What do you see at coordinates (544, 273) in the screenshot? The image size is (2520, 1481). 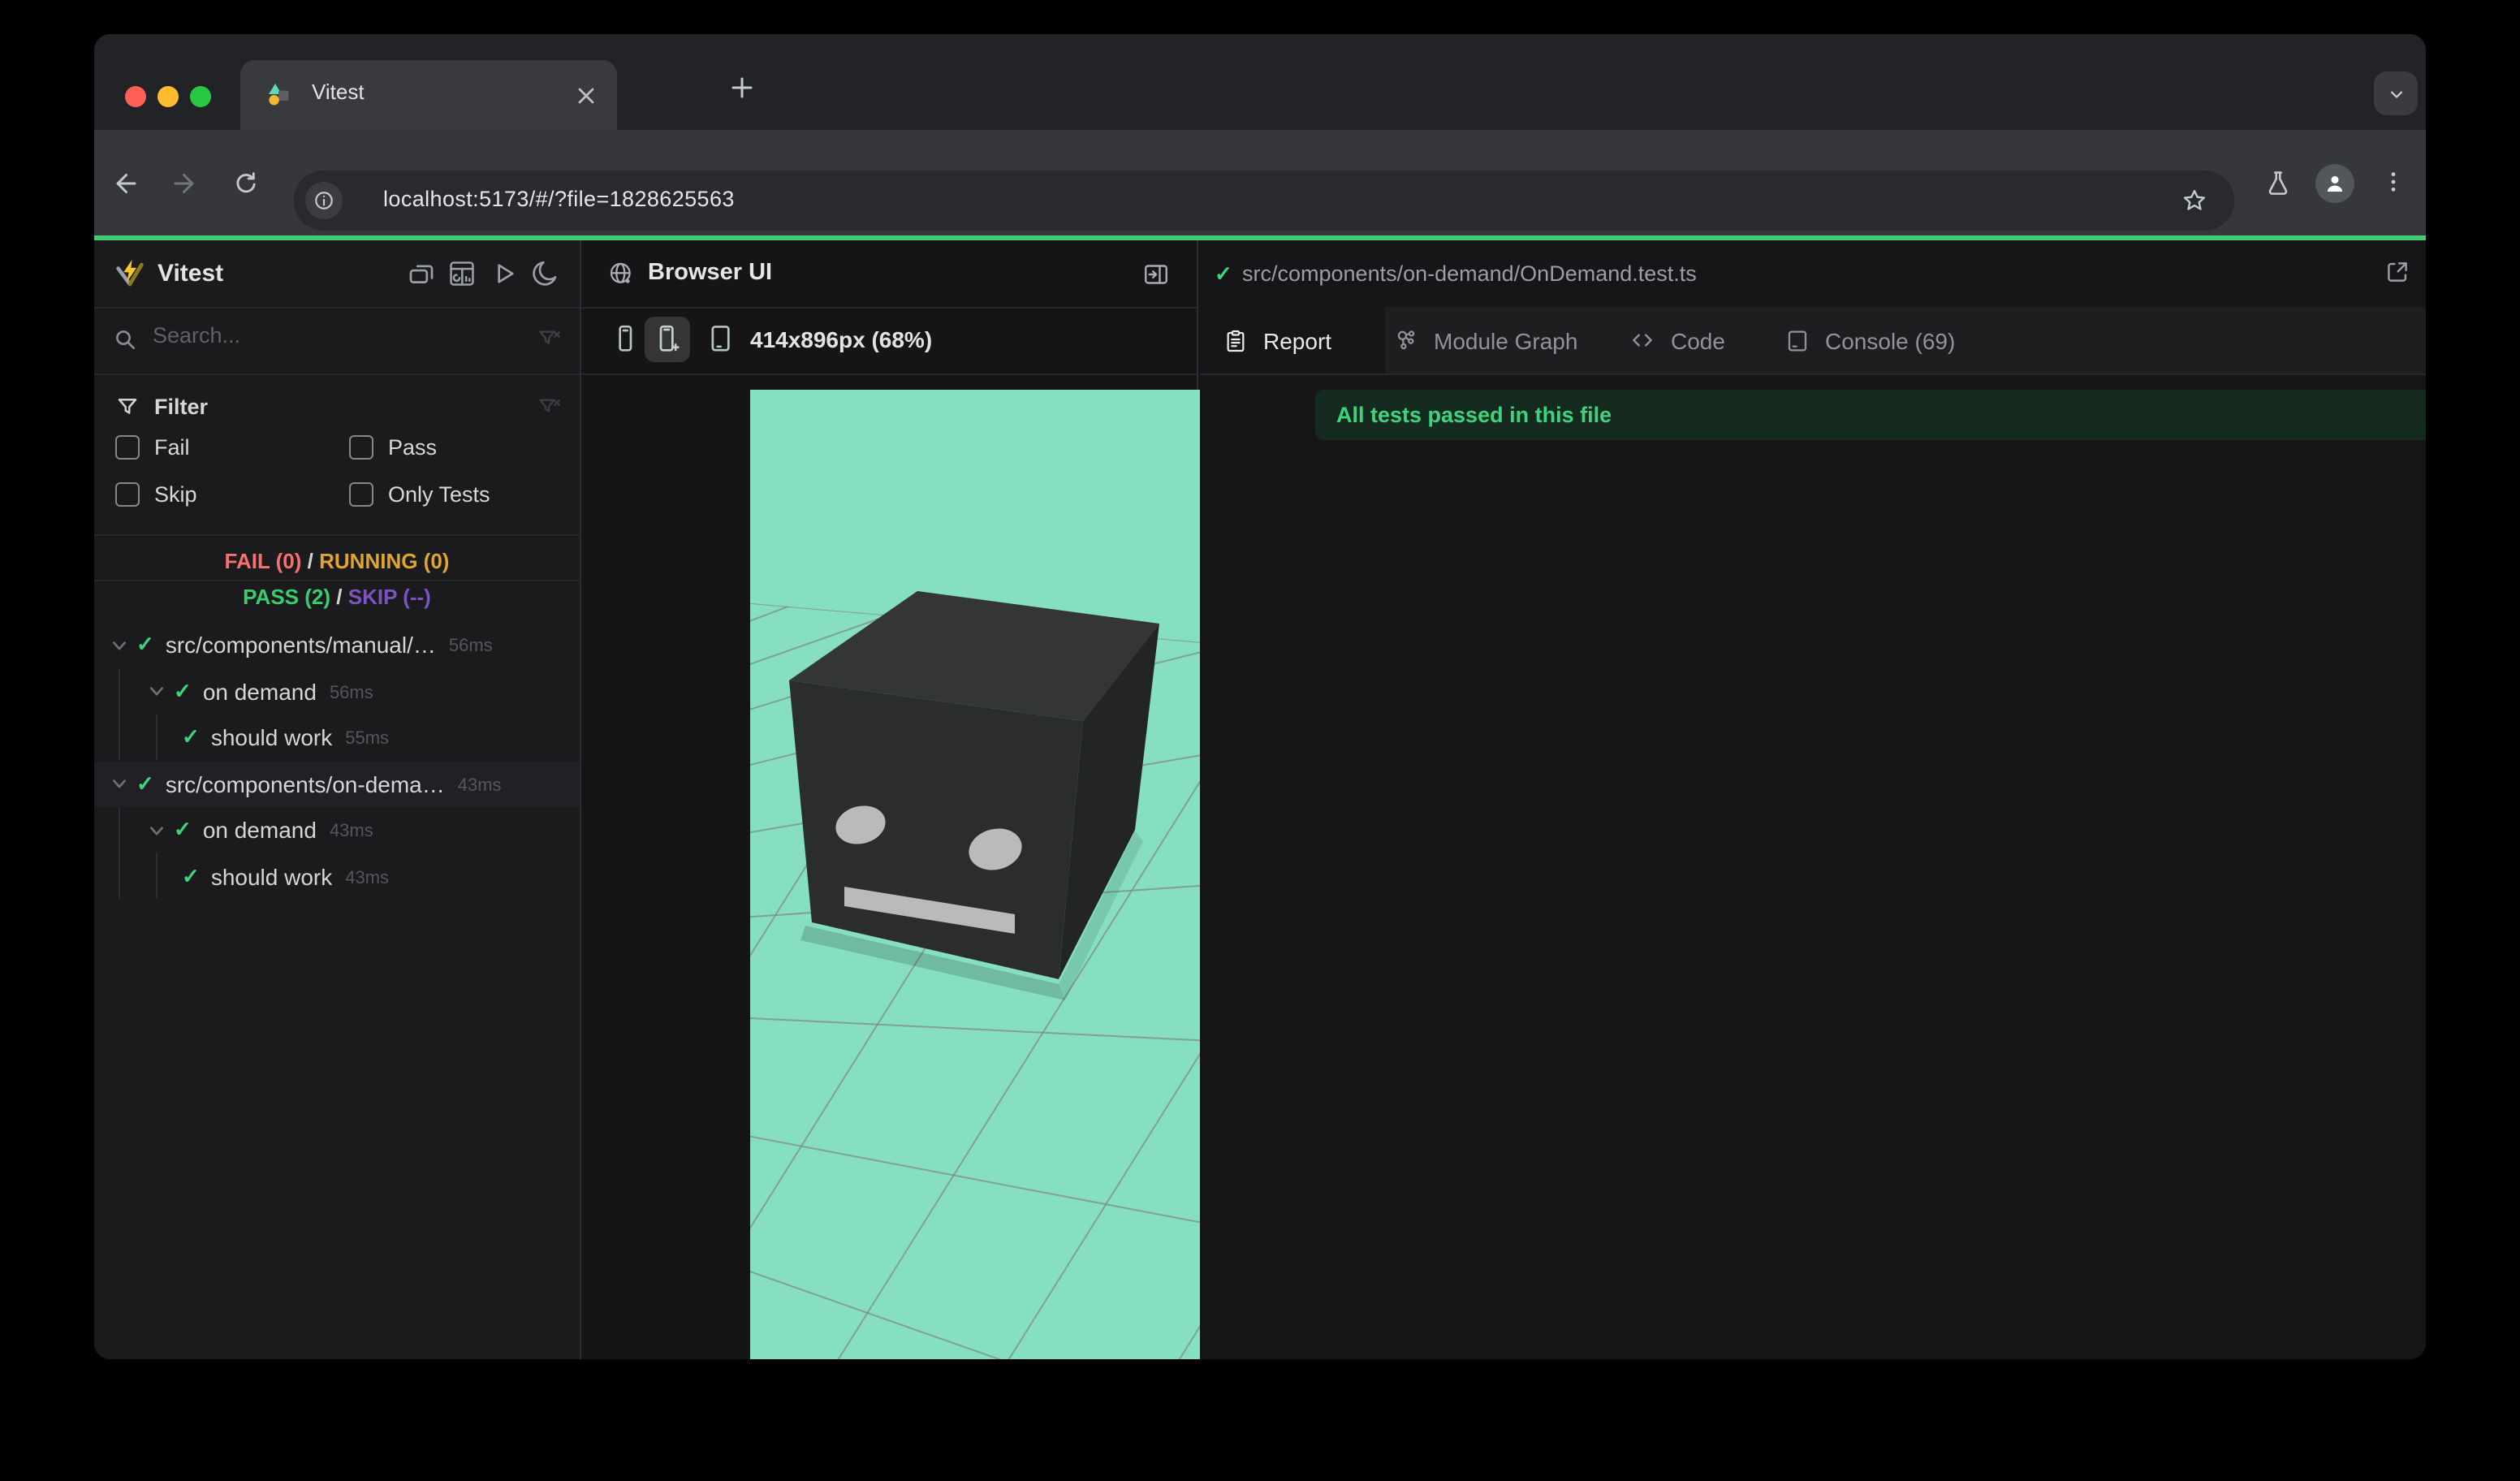 I see `dark-mode-moon-icon` at bounding box center [544, 273].